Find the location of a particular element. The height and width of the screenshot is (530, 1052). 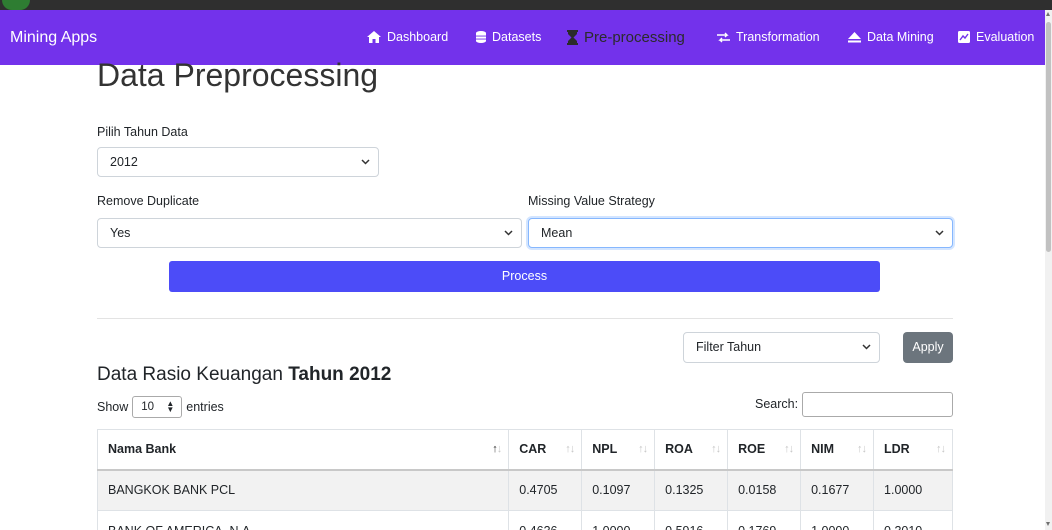

column-label: LDR is located at coordinates (897, 449).